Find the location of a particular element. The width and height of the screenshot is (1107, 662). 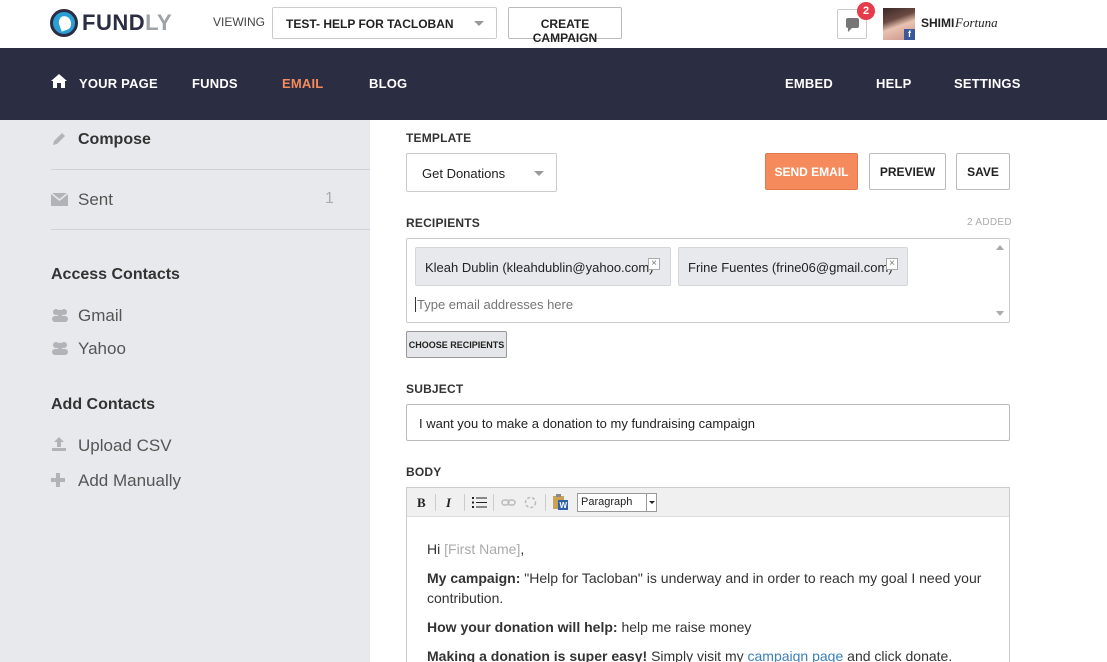

link-icon is located at coordinates (508, 502).